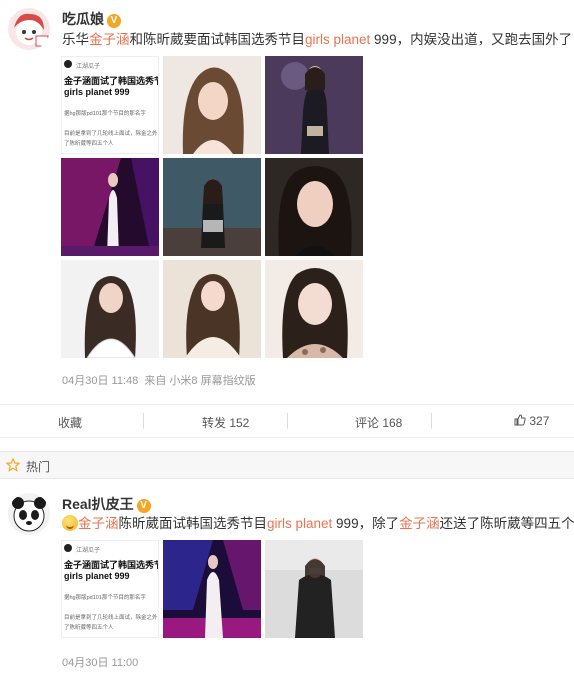 The width and height of the screenshot is (574, 679). Describe the element at coordinates (506, 523) in the screenshot. I see `text-segment: 还送了陈昕葳等四五个人!` at that location.